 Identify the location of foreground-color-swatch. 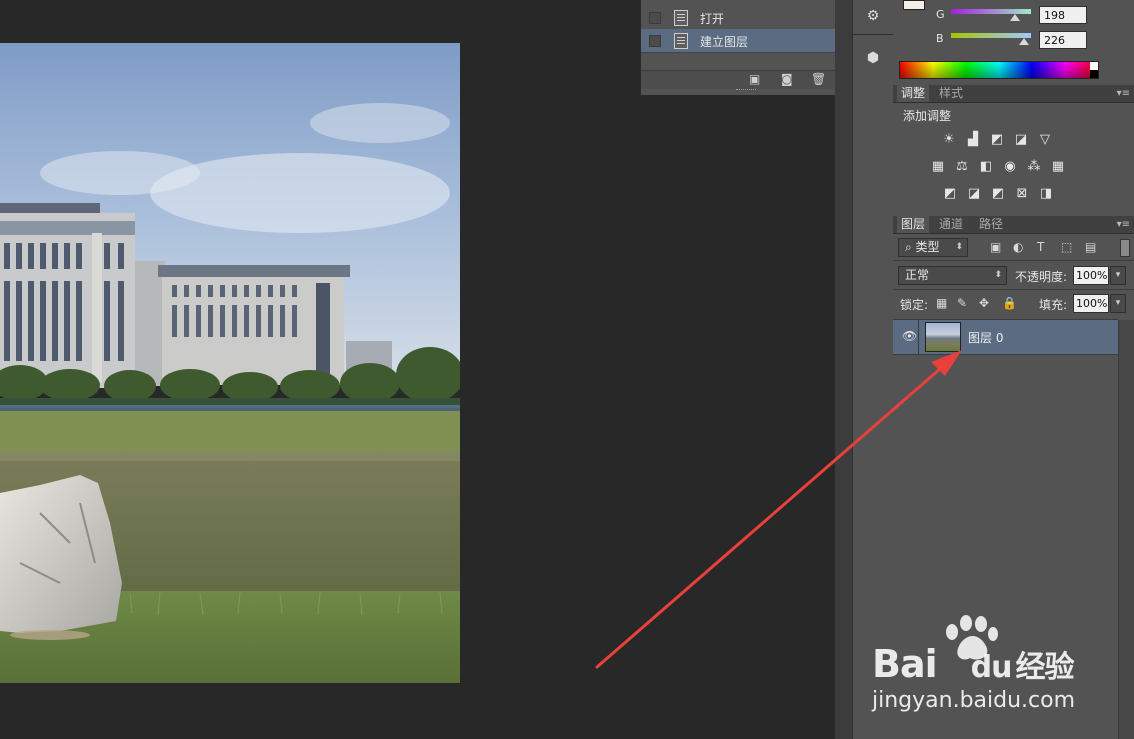
(914, 5).